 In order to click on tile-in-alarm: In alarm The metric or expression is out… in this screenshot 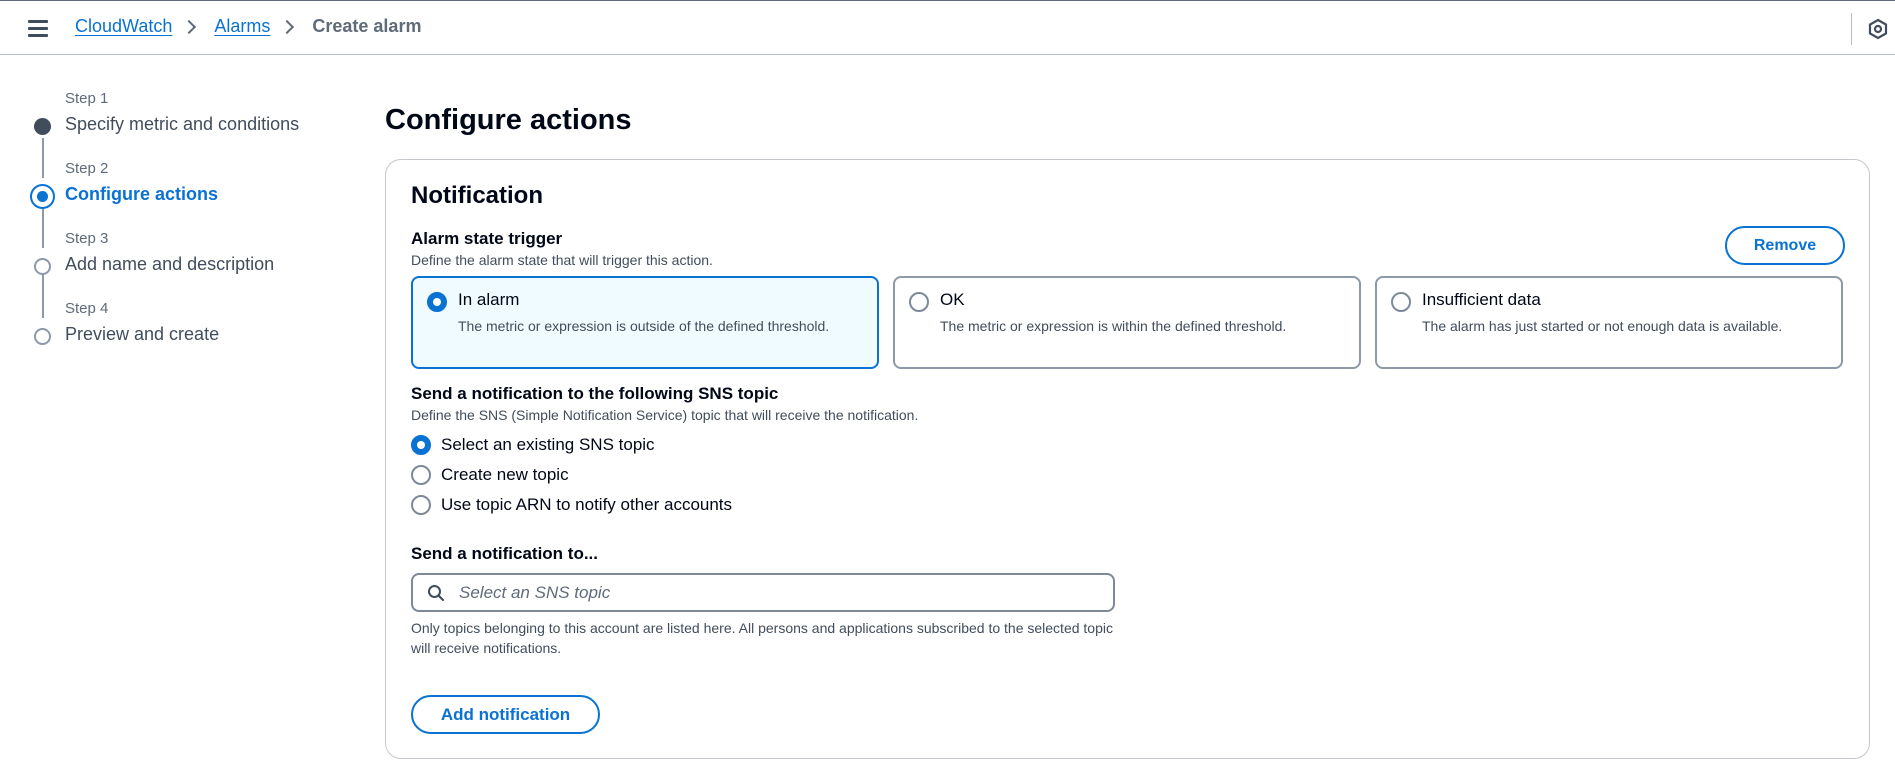, I will do `click(645, 322)`.